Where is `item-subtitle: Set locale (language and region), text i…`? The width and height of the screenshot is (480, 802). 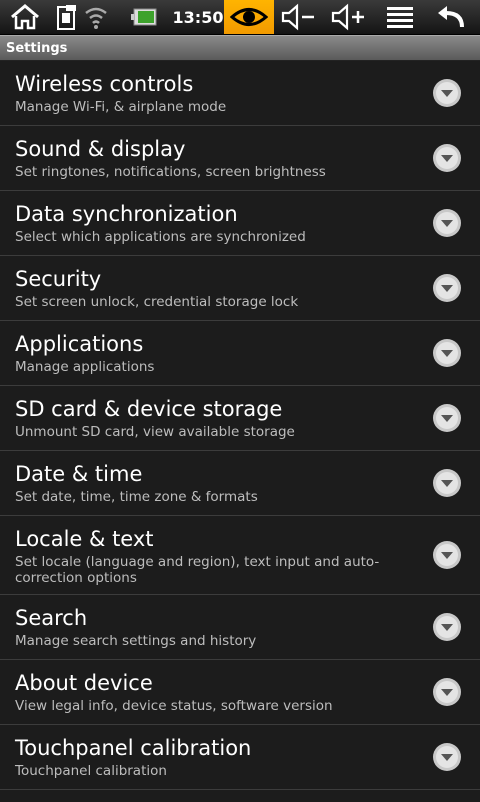 item-subtitle: Set locale (language and region), text i… is located at coordinates (197, 570).